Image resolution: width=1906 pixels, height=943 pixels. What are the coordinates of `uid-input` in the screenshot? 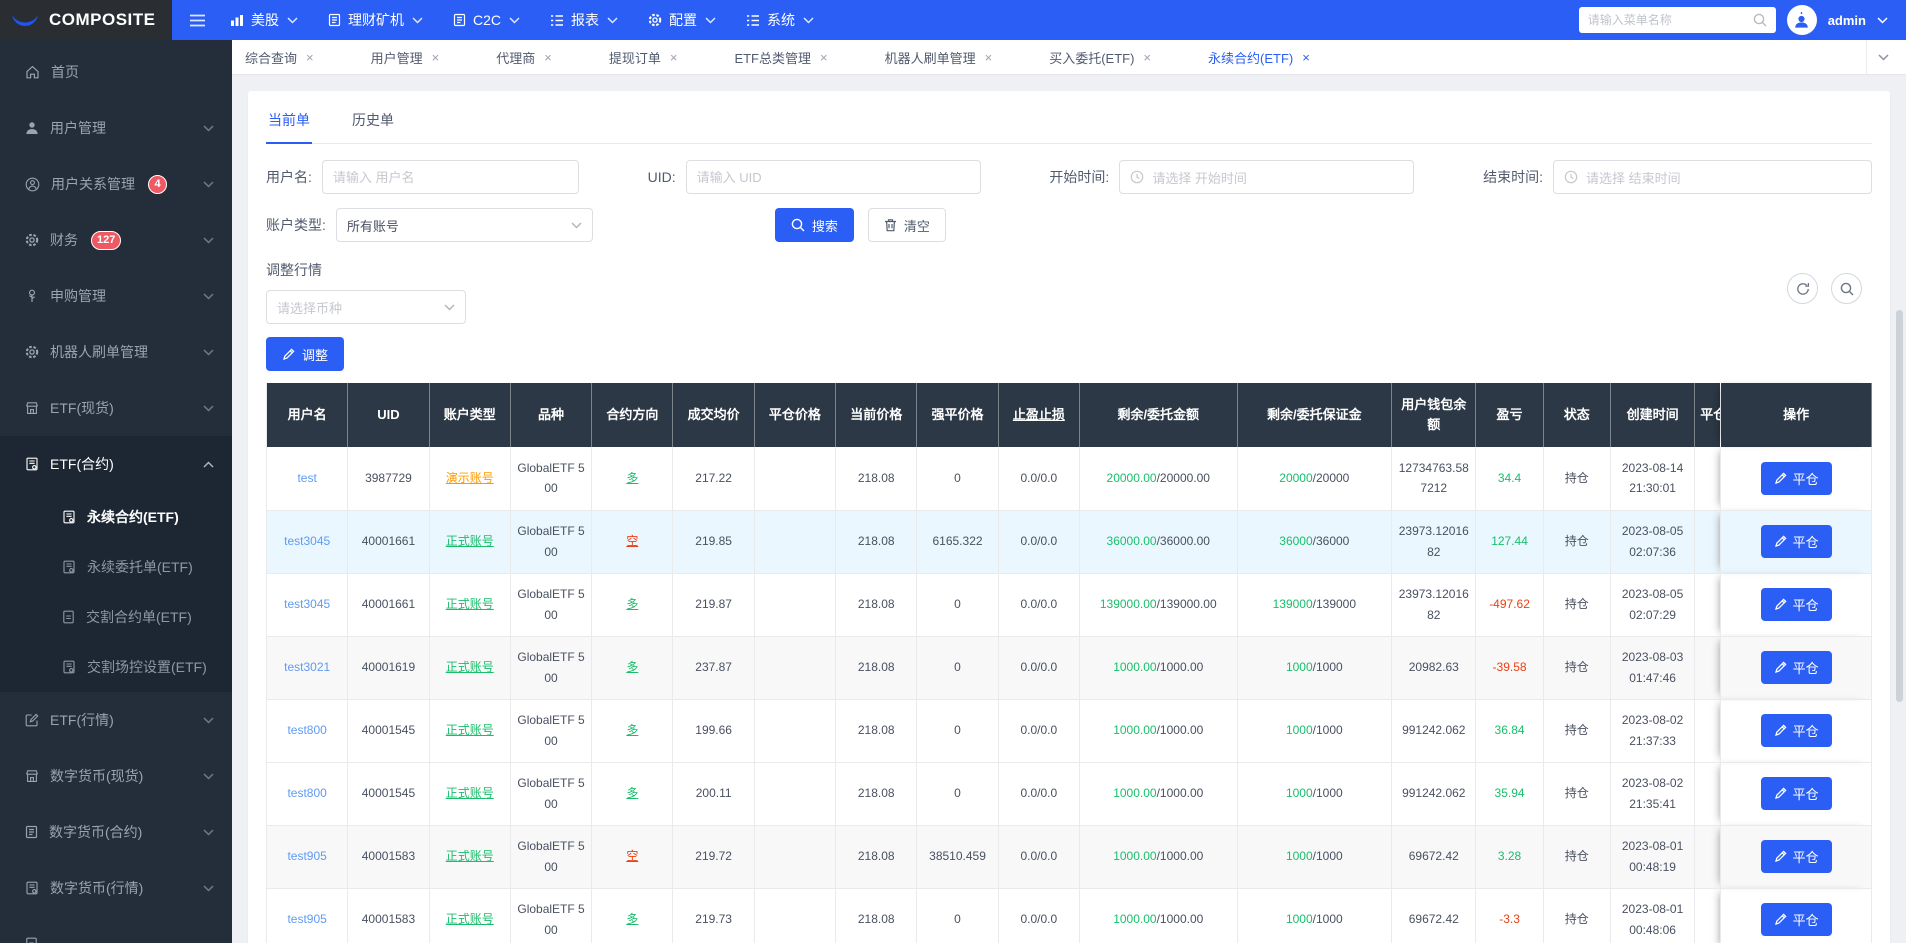 It's located at (833, 177).